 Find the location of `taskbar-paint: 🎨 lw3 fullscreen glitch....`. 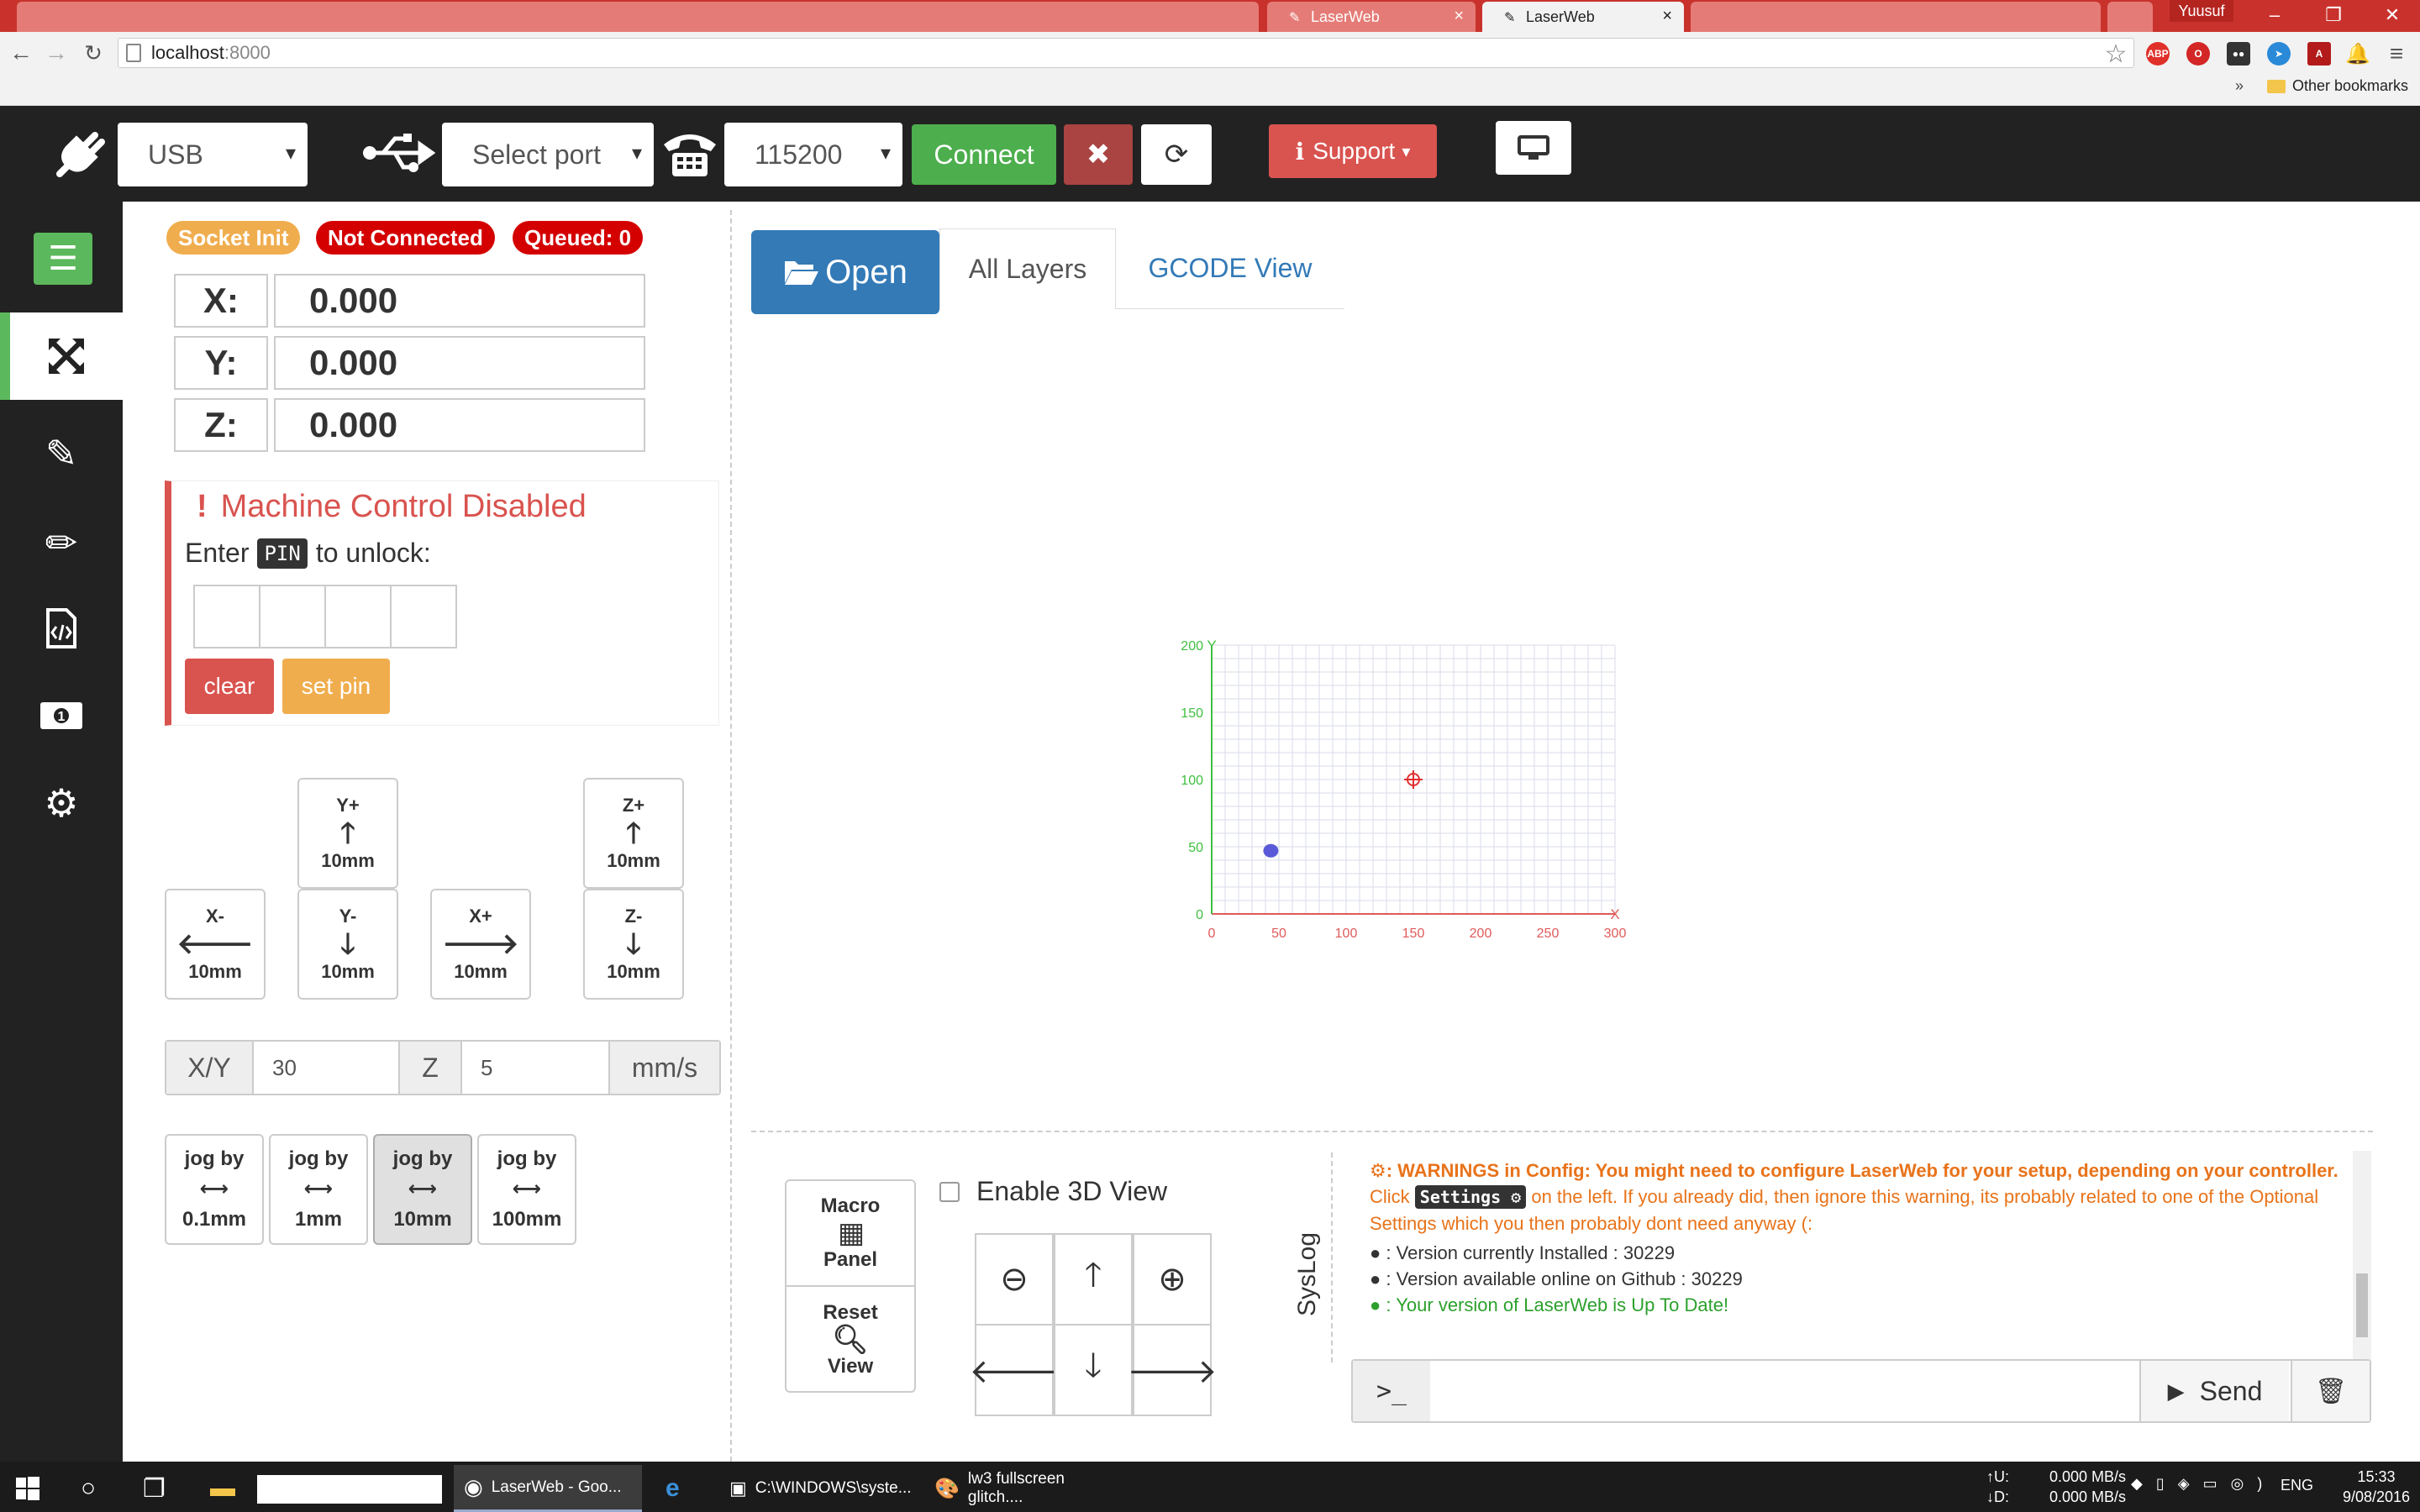

taskbar-paint: 🎨 lw3 fullscreen glitch.... is located at coordinates (1025, 1488).